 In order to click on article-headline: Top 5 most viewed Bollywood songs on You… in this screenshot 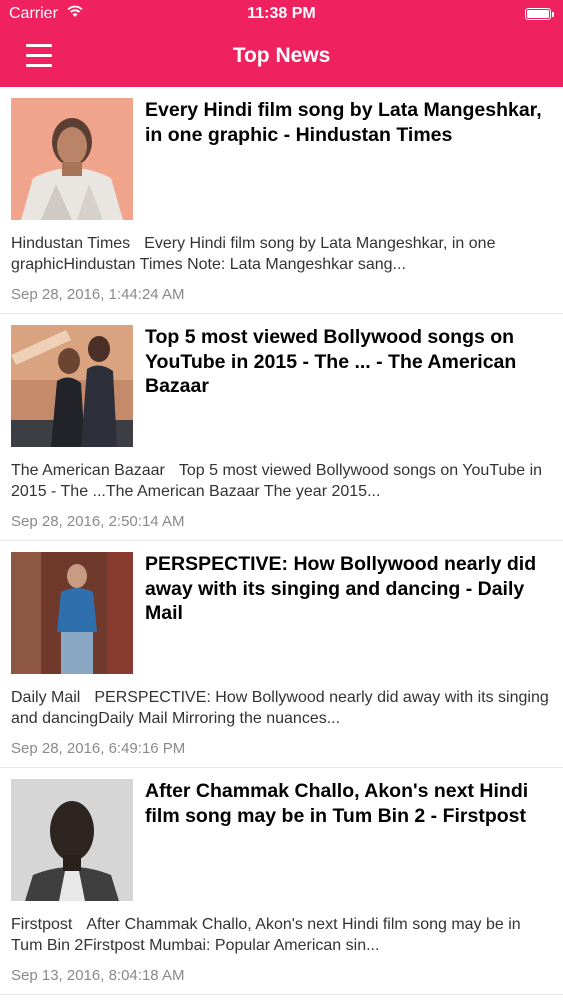, I will do `click(347, 362)`.